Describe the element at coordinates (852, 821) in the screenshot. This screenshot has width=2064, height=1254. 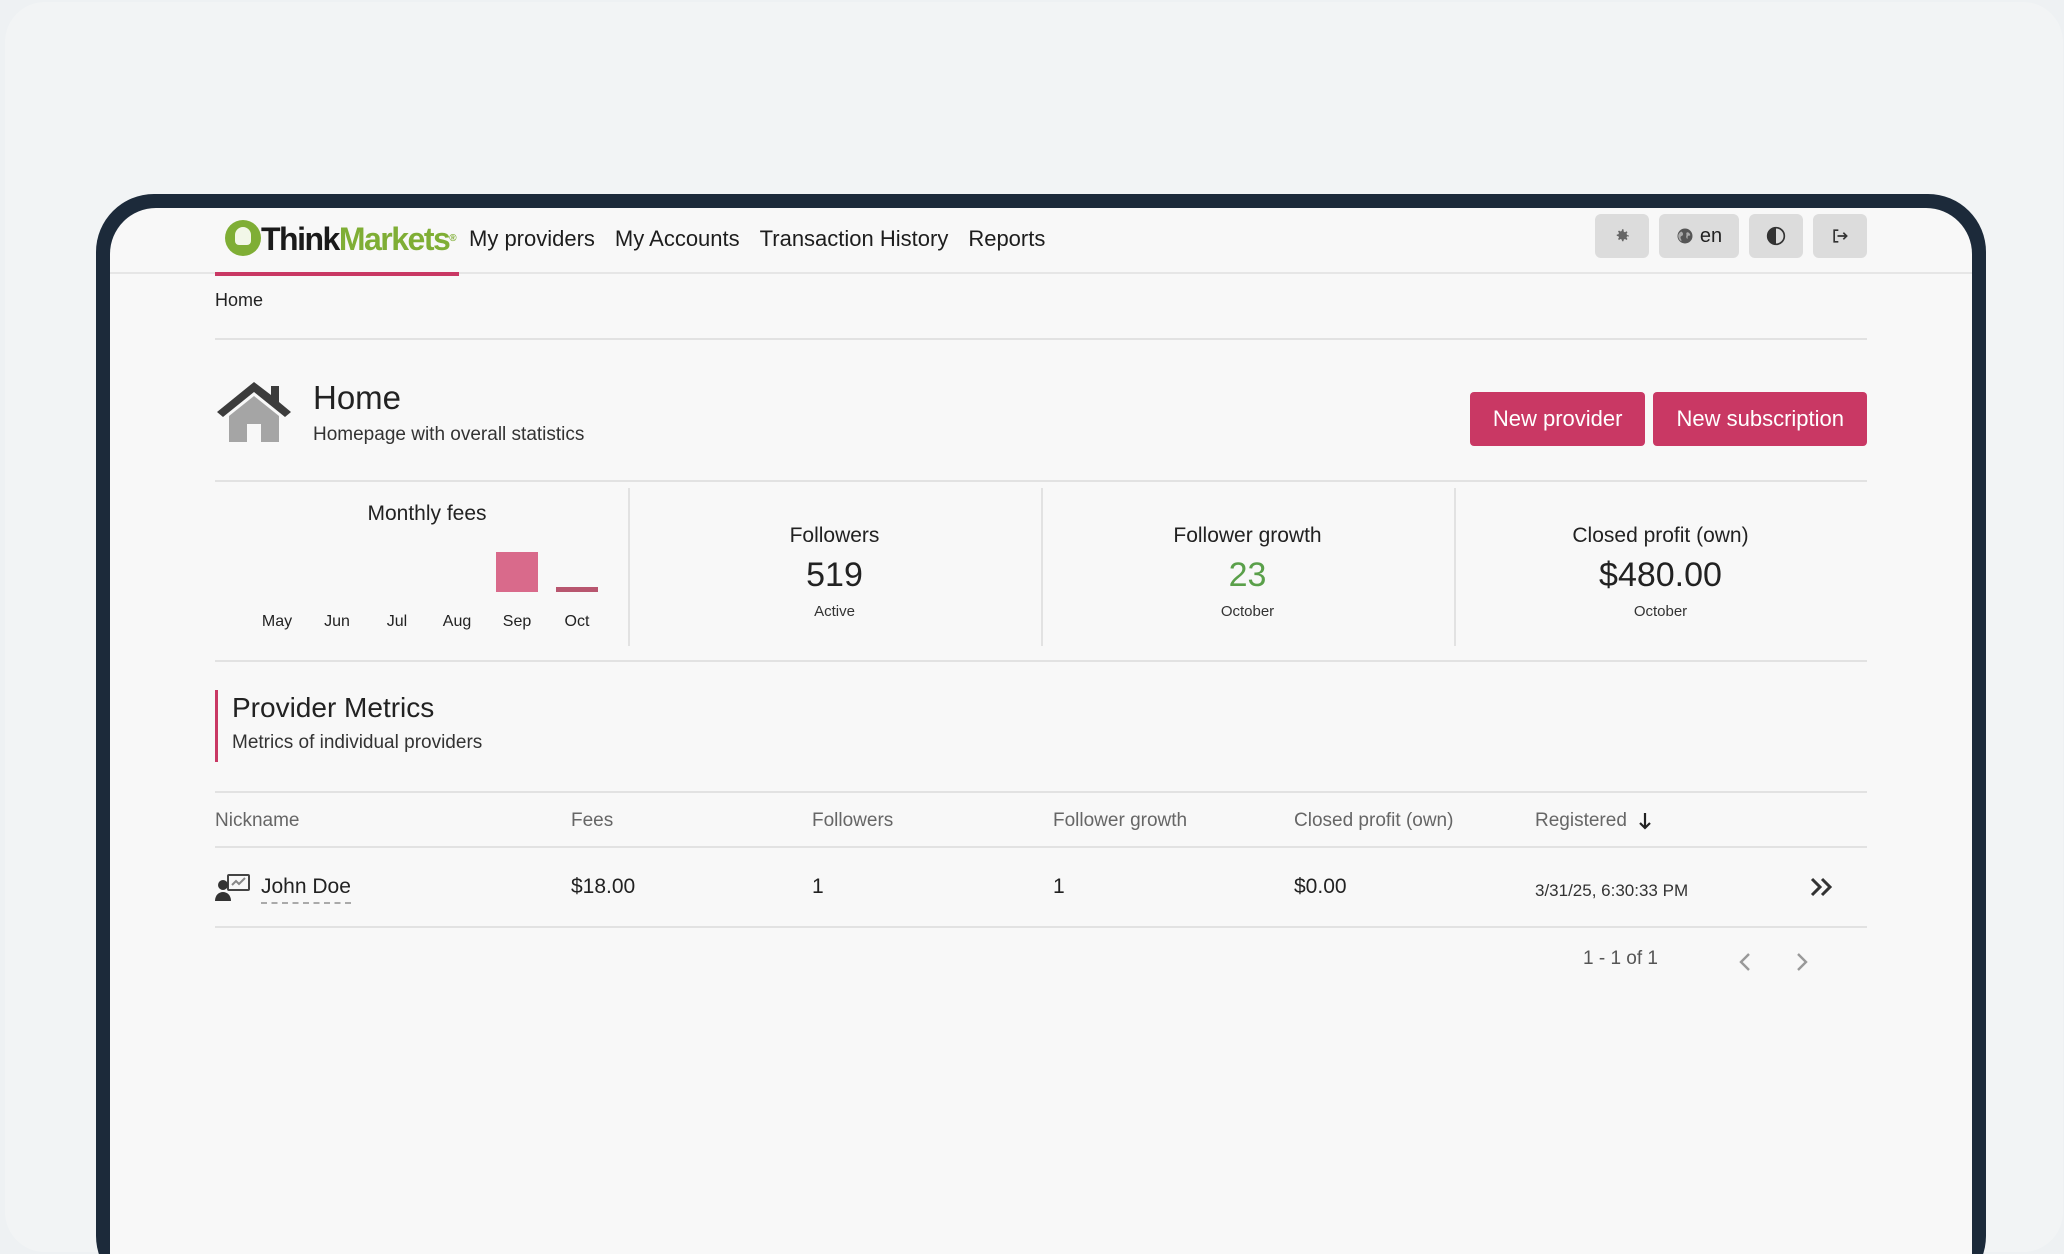
I see `column-header-followers: Followers` at that location.